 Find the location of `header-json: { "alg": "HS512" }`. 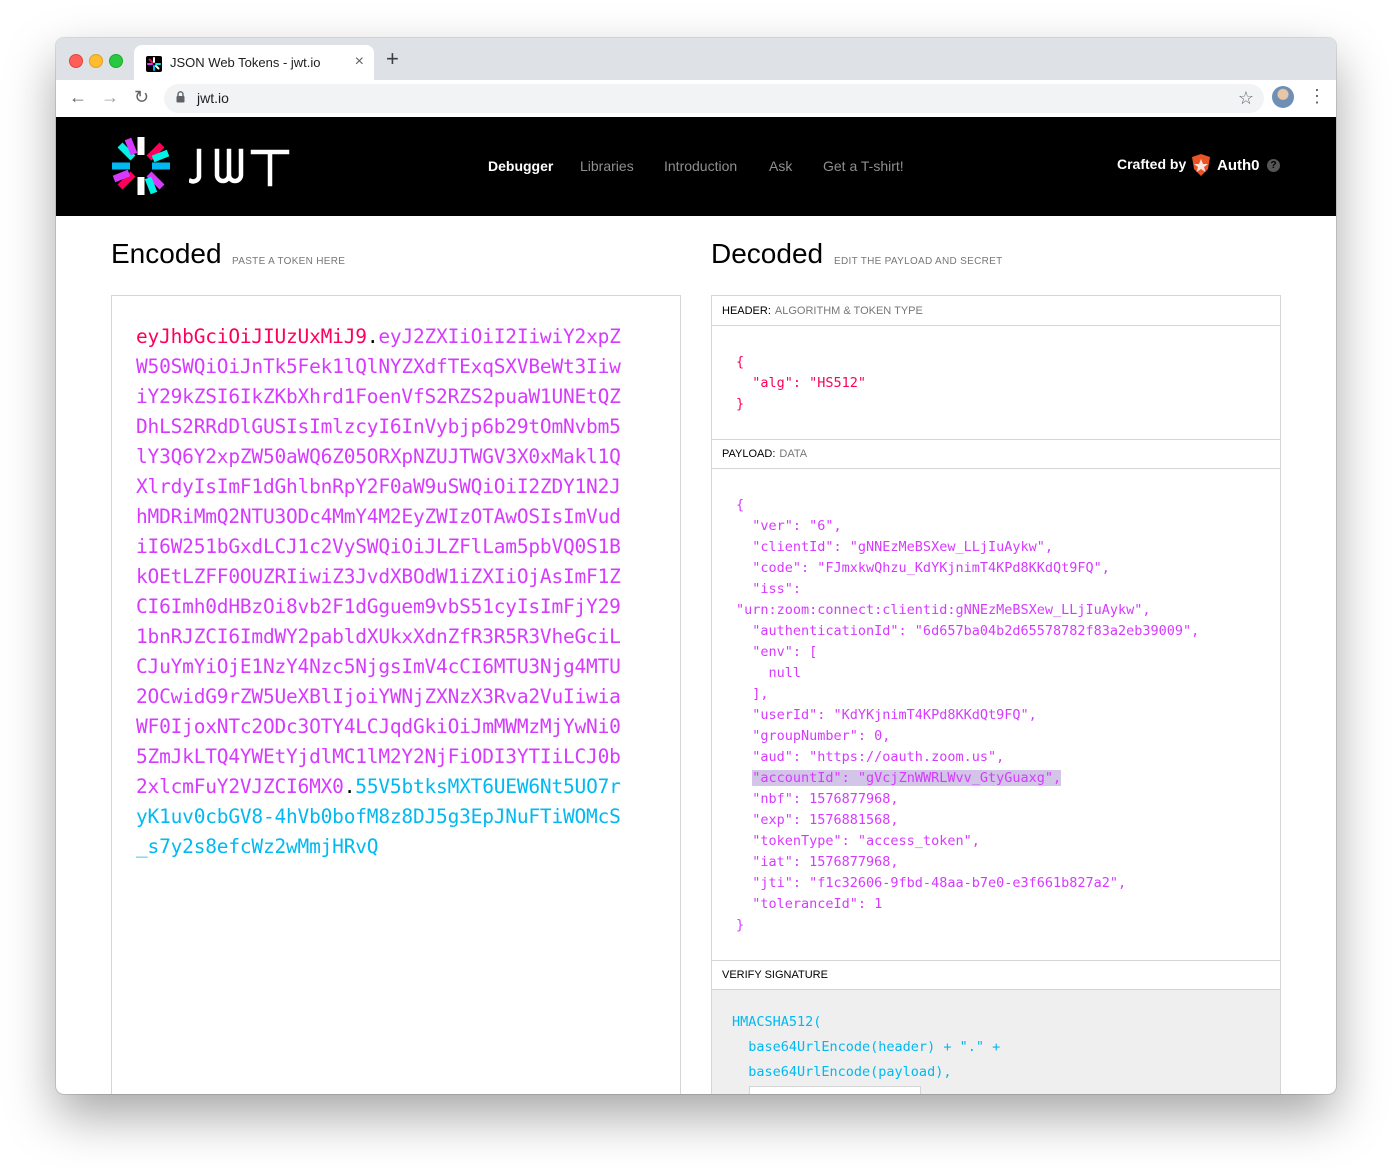

header-json: { "alg": "HS512" } is located at coordinates (801, 383).